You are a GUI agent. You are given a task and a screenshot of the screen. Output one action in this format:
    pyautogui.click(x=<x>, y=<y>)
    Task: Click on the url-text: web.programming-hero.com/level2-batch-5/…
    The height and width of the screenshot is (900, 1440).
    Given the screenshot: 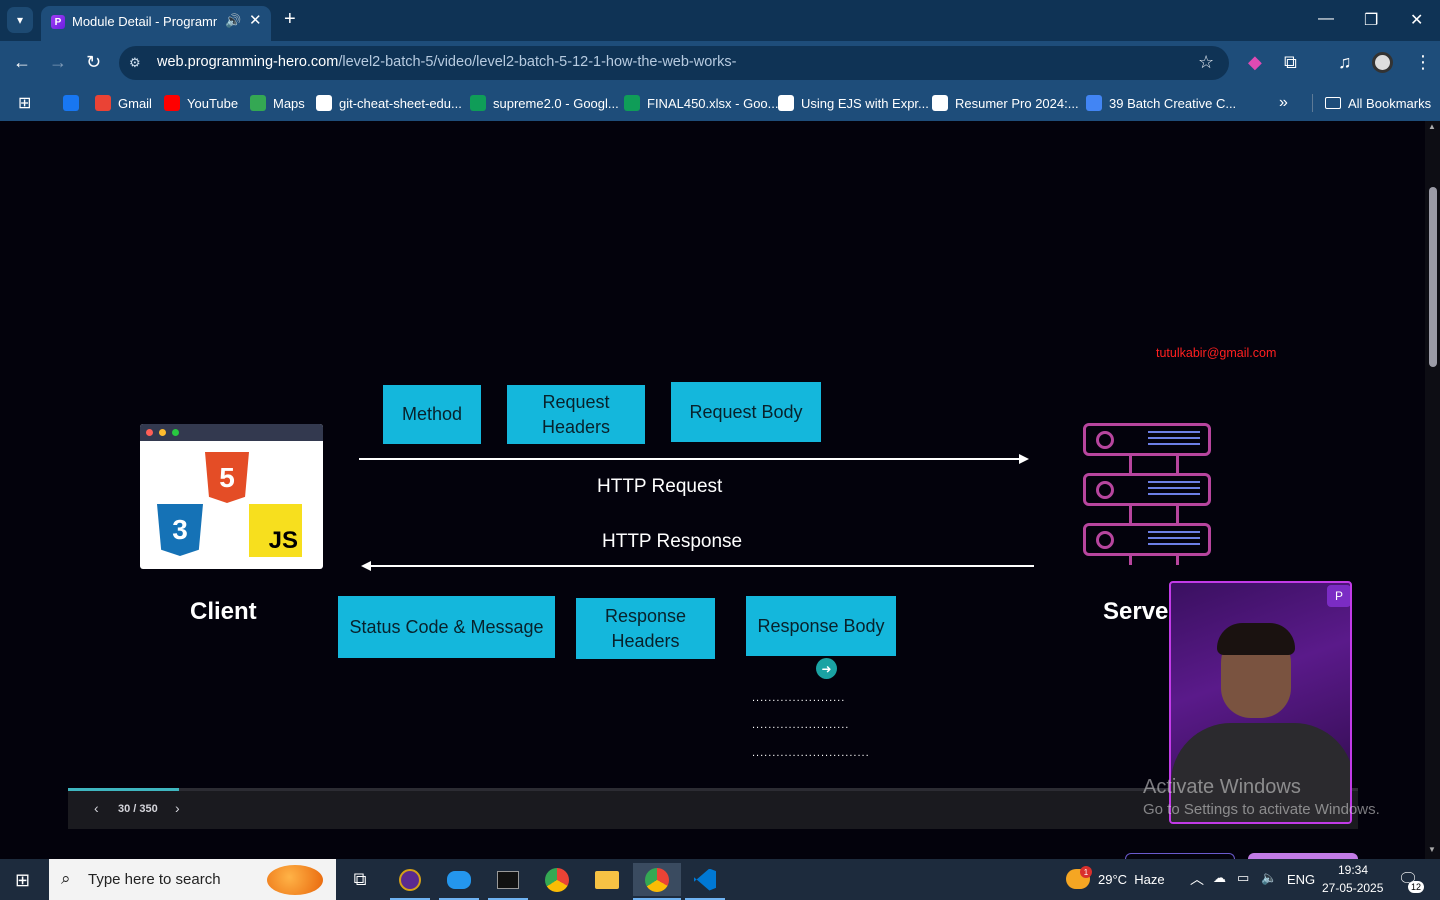 What is the action you would take?
    pyautogui.click(x=446, y=62)
    